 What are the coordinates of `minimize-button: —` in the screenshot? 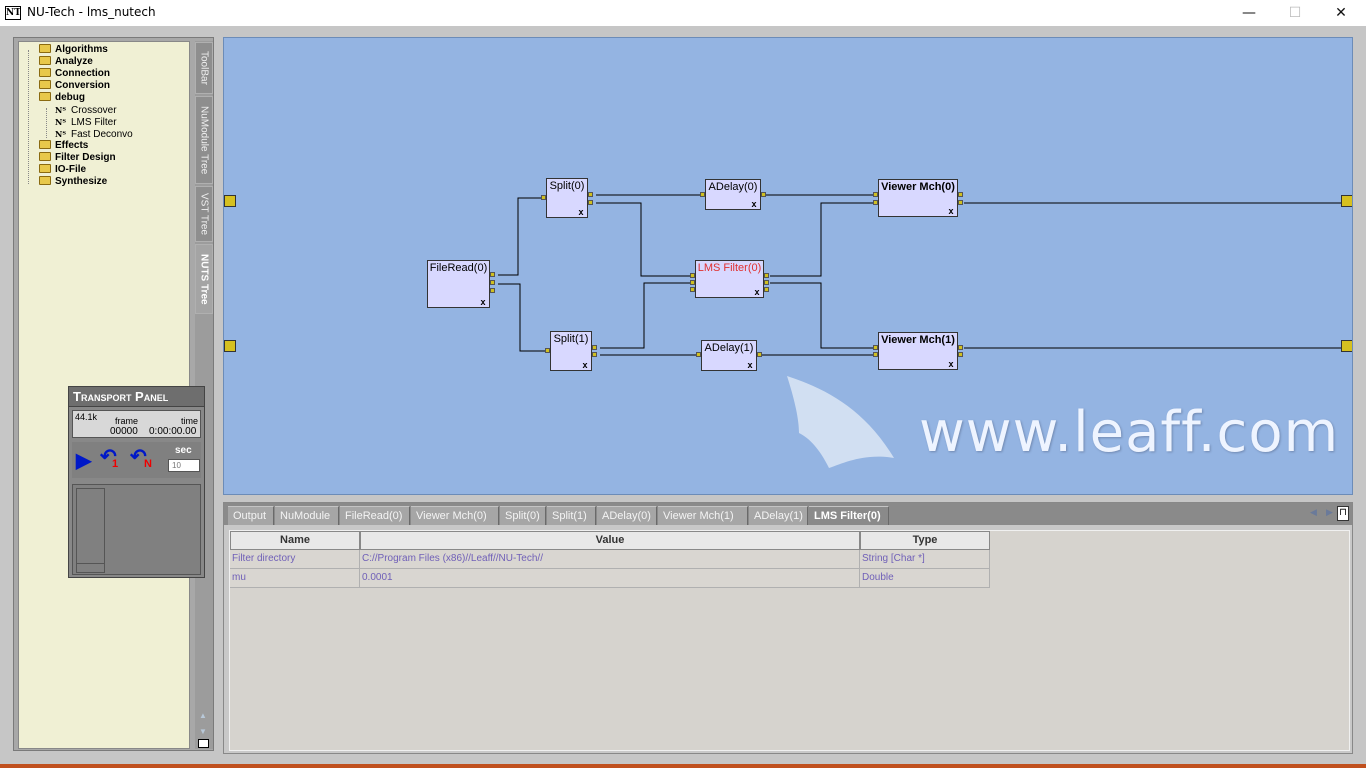 It's located at (1249, 13).